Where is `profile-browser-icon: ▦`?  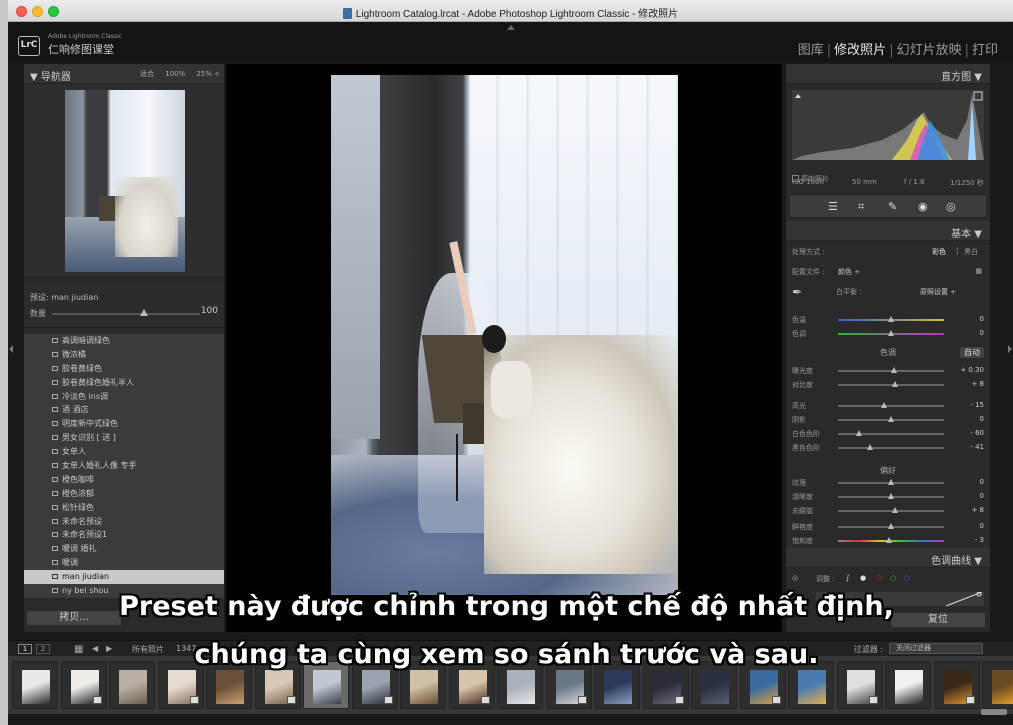
profile-browser-icon: ▦ is located at coordinates (978, 271).